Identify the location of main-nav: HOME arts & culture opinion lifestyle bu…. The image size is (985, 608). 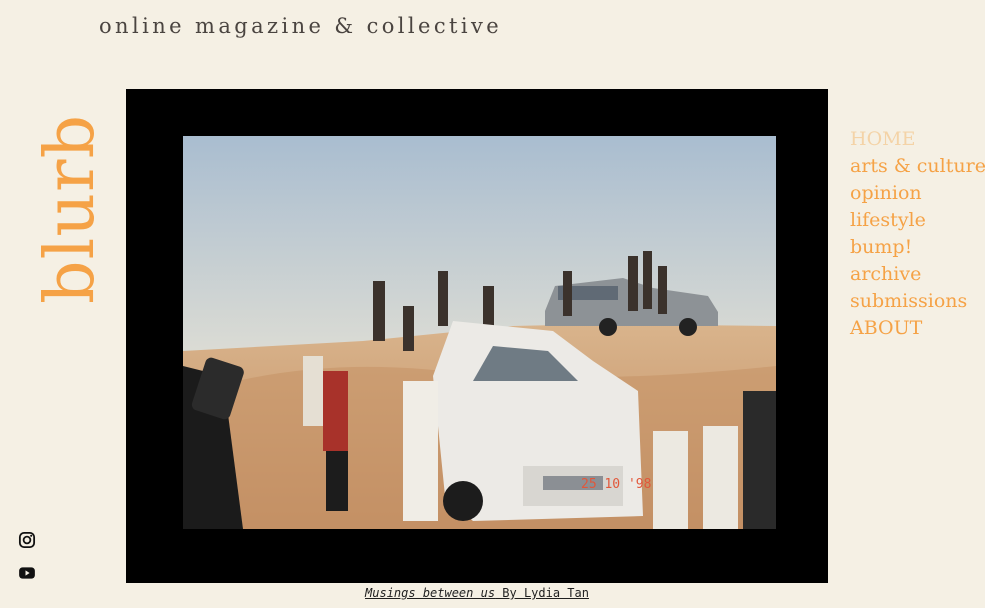
(917, 234).